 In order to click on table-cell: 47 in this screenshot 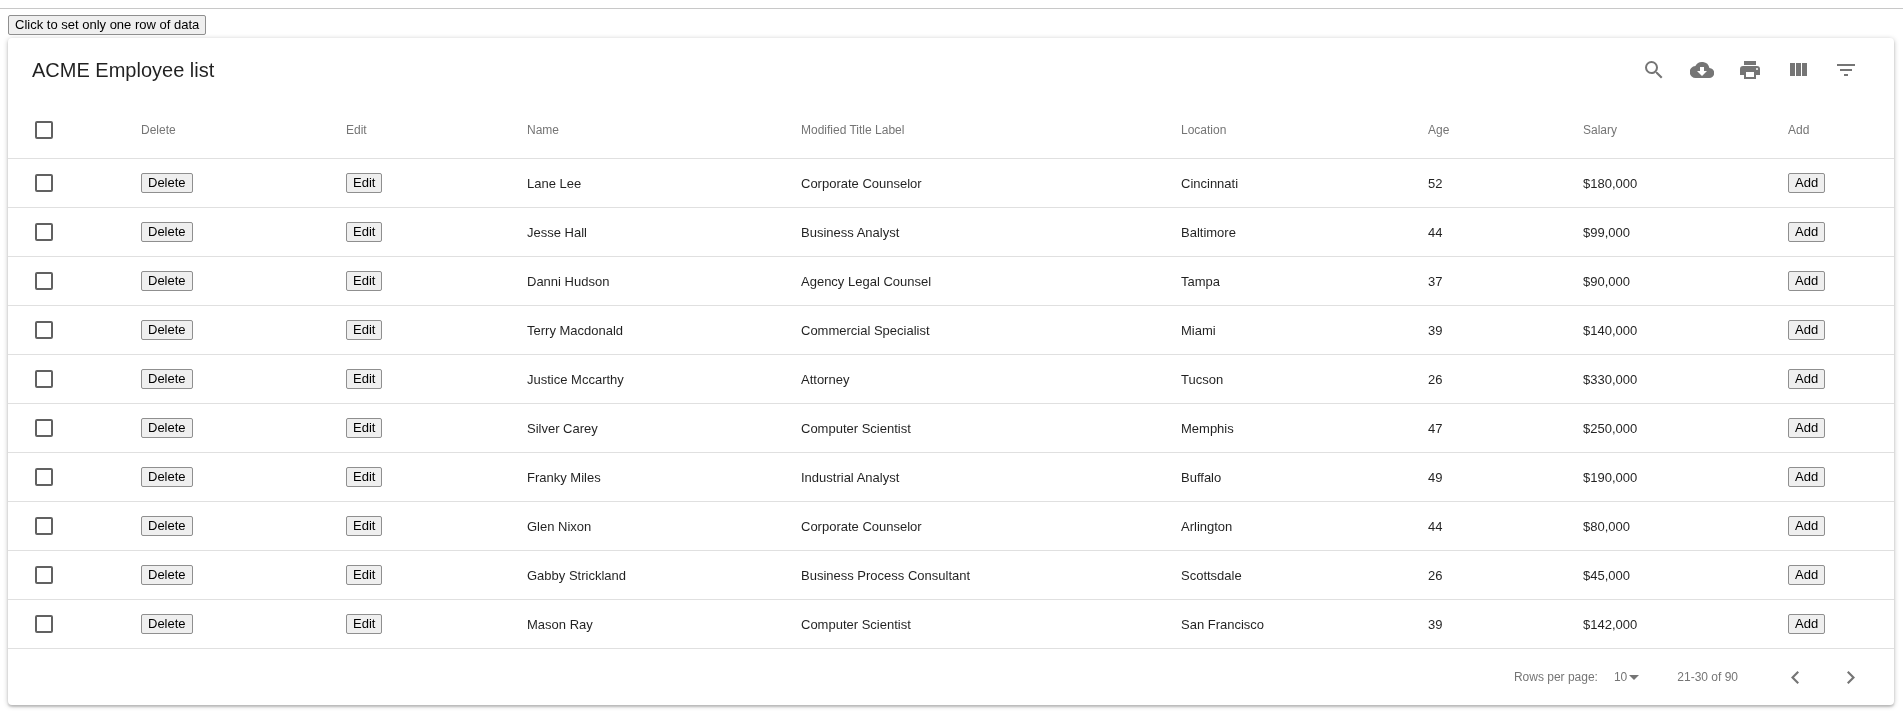, I will do `click(1435, 428)`.